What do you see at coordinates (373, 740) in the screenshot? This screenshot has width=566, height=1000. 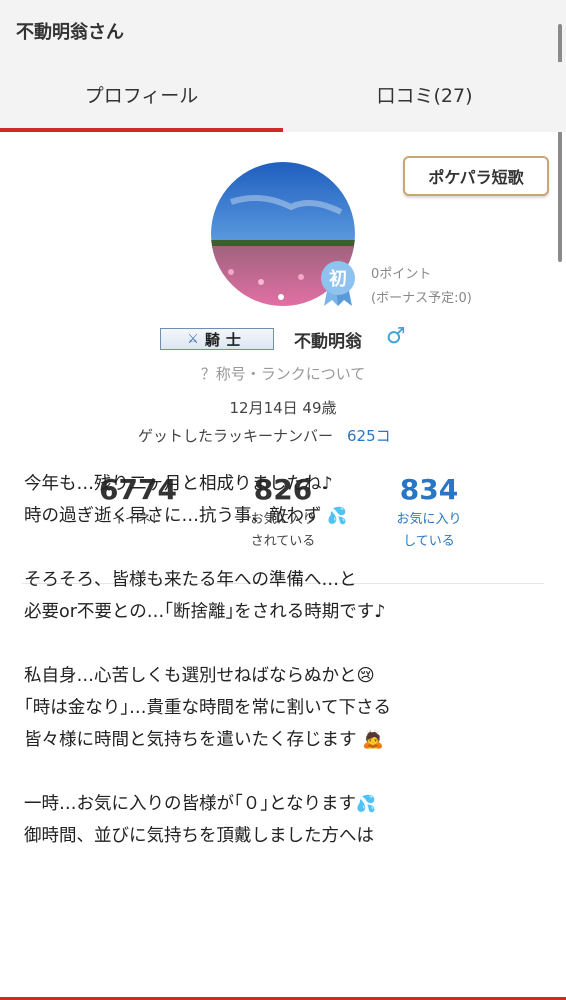 I see `bowing-person-icon: 🙇` at bounding box center [373, 740].